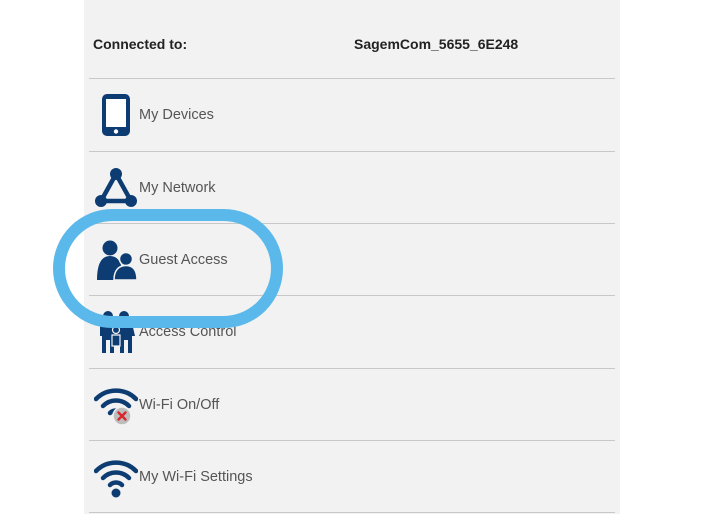 This screenshot has width=704, height=514. Describe the element at coordinates (116, 115) in the screenshot. I see `phone-icon` at that location.